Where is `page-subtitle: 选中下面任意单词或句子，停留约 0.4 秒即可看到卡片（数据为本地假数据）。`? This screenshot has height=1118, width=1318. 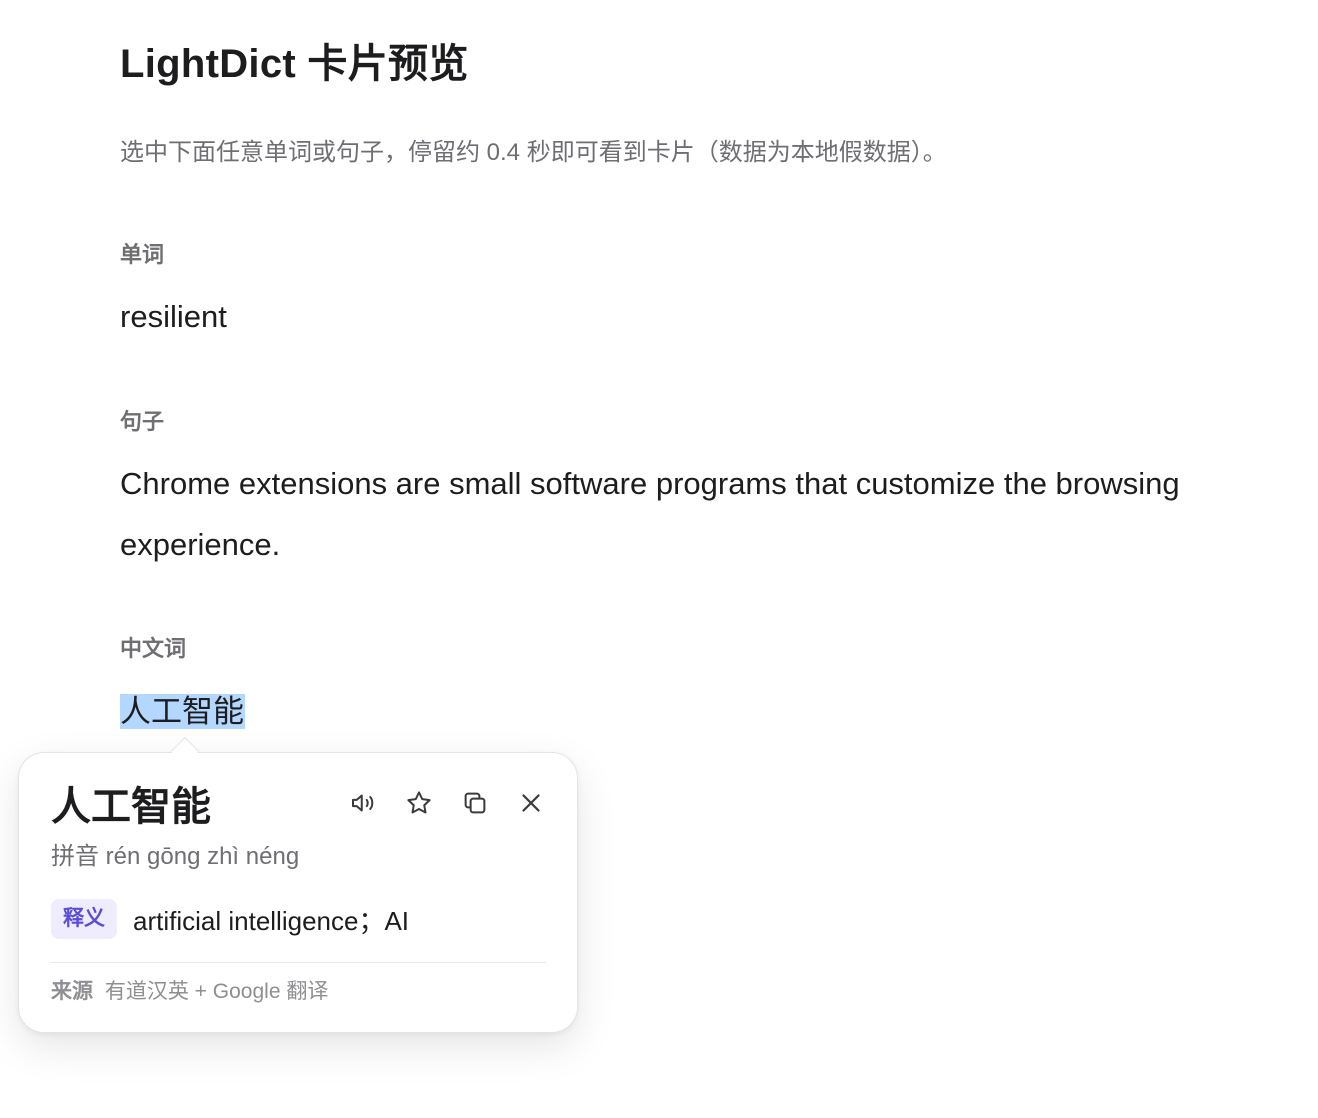
page-subtitle: 选中下面任意单词或句子，停留约 0.4 秒即可看到卡片（数据为本地假数据）。 is located at coordinates (533, 152).